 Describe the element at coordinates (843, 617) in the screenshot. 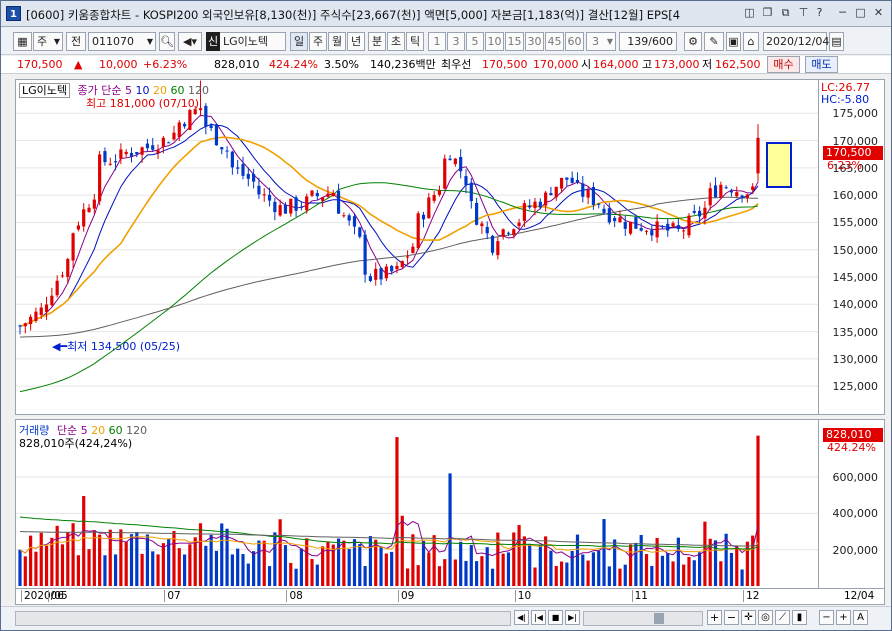

I see `plus-icon: +` at that location.